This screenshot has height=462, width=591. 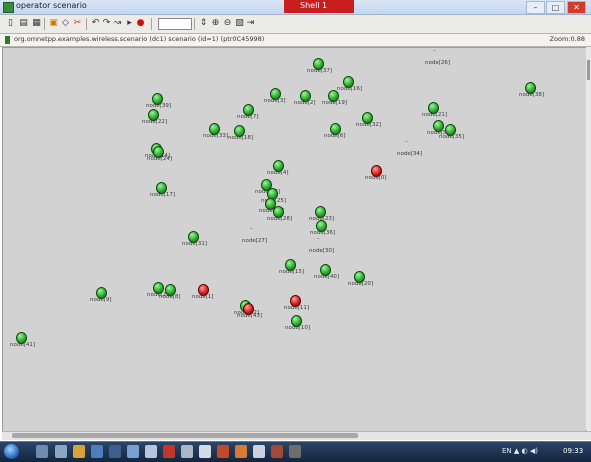 I want to click on node-label: node[31], so click(x=195, y=244).